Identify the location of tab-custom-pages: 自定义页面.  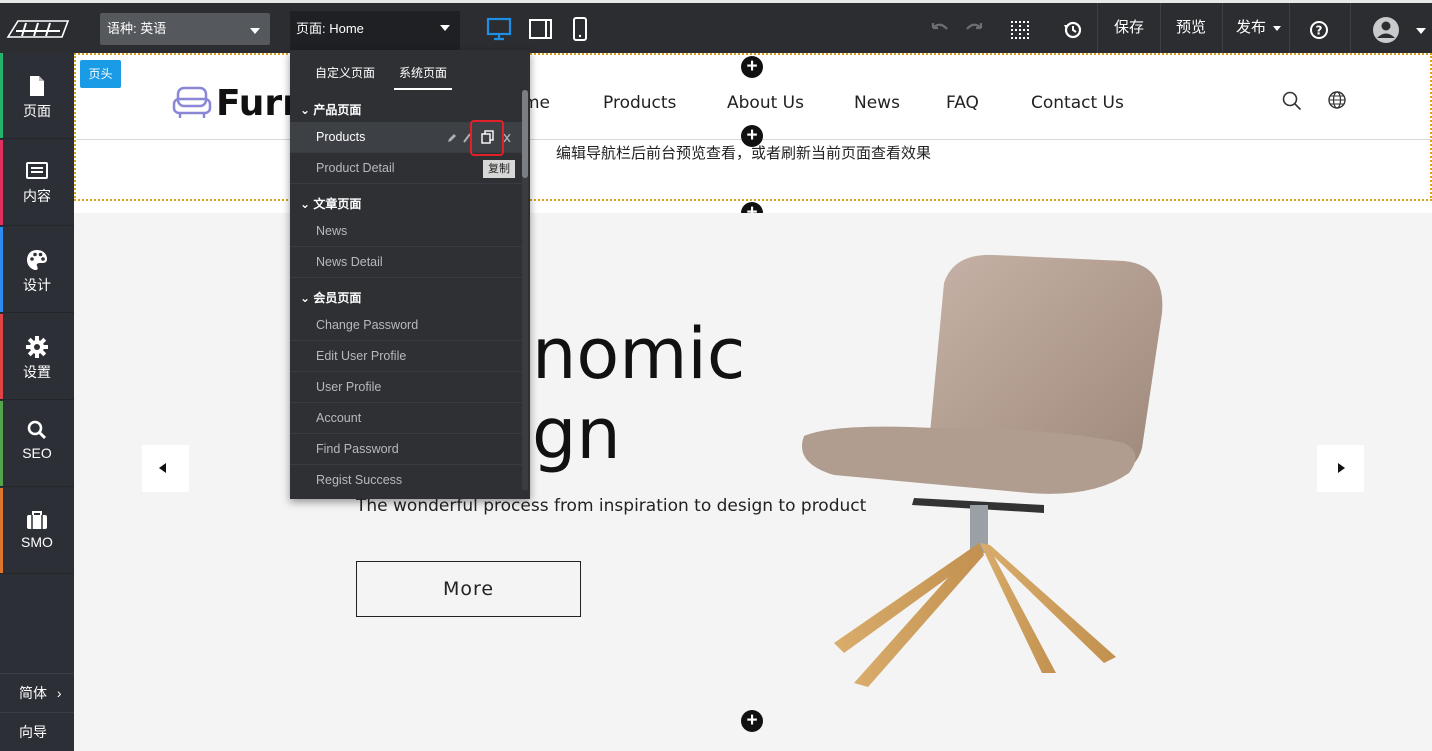
(345, 72).